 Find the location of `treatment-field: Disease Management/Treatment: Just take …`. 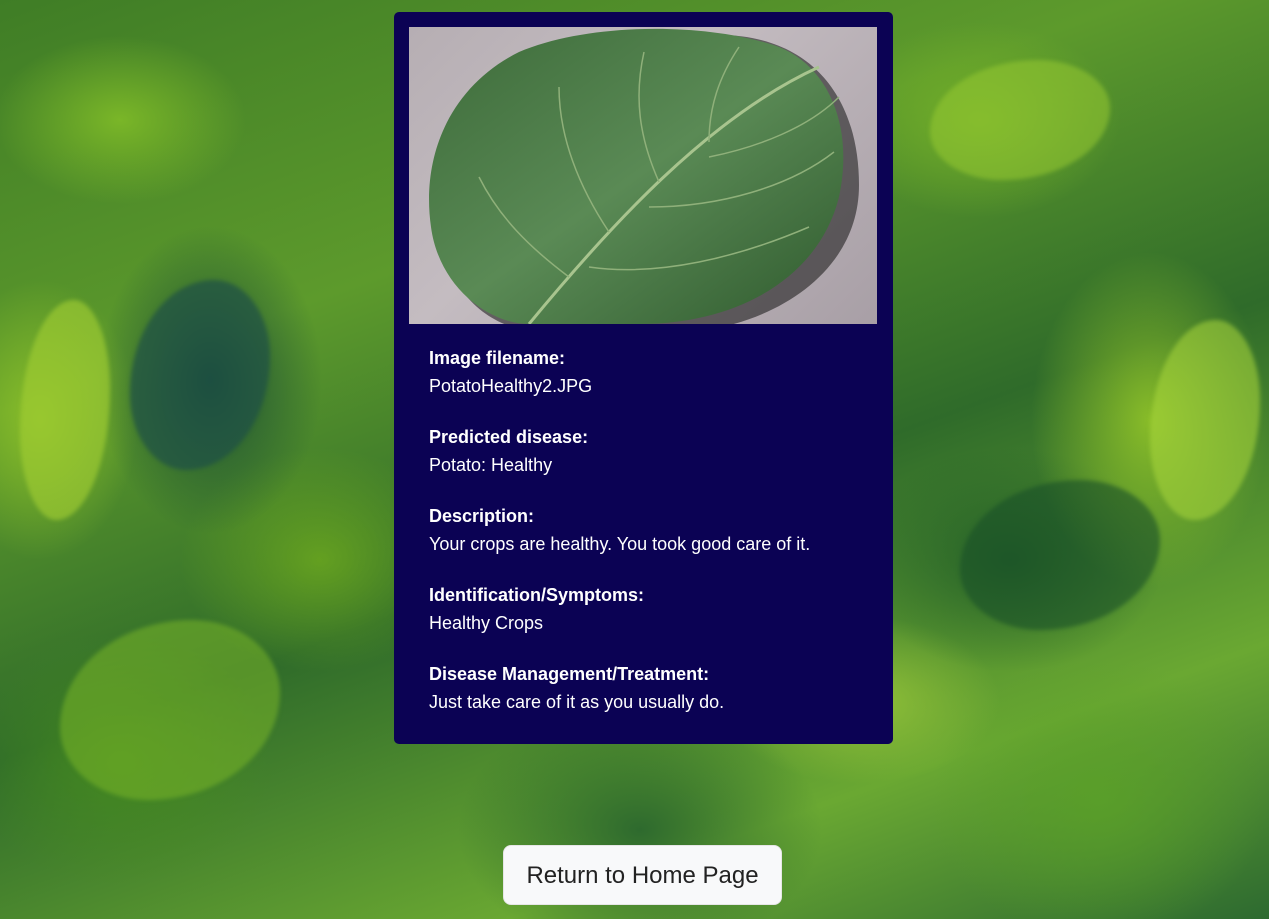

treatment-field: Disease Management/Treatment: Just take … is located at coordinates (649, 690).